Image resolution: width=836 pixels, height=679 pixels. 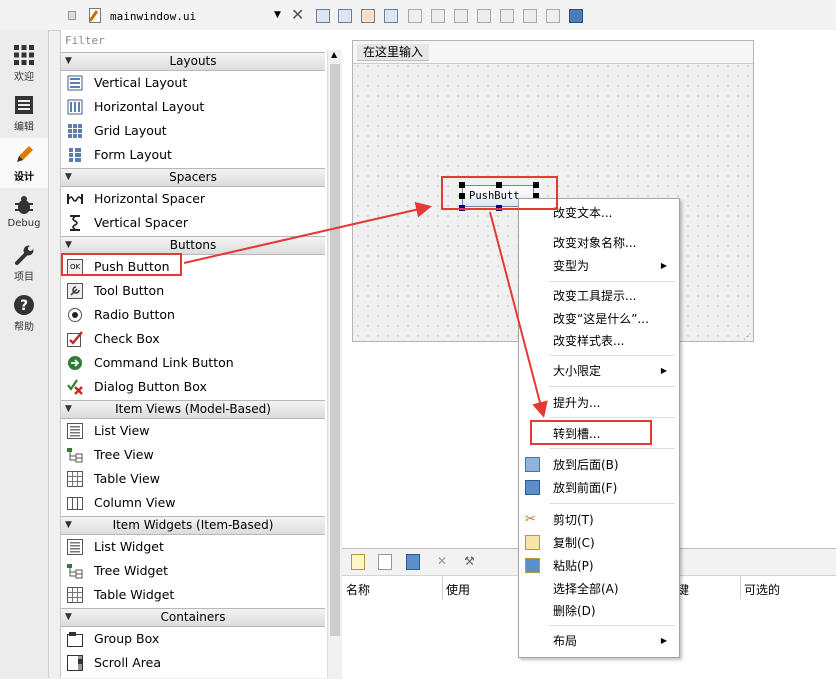 What do you see at coordinates (365, 309) in the screenshot?
I see `annotation-arrows` at bounding box center [365, 309].